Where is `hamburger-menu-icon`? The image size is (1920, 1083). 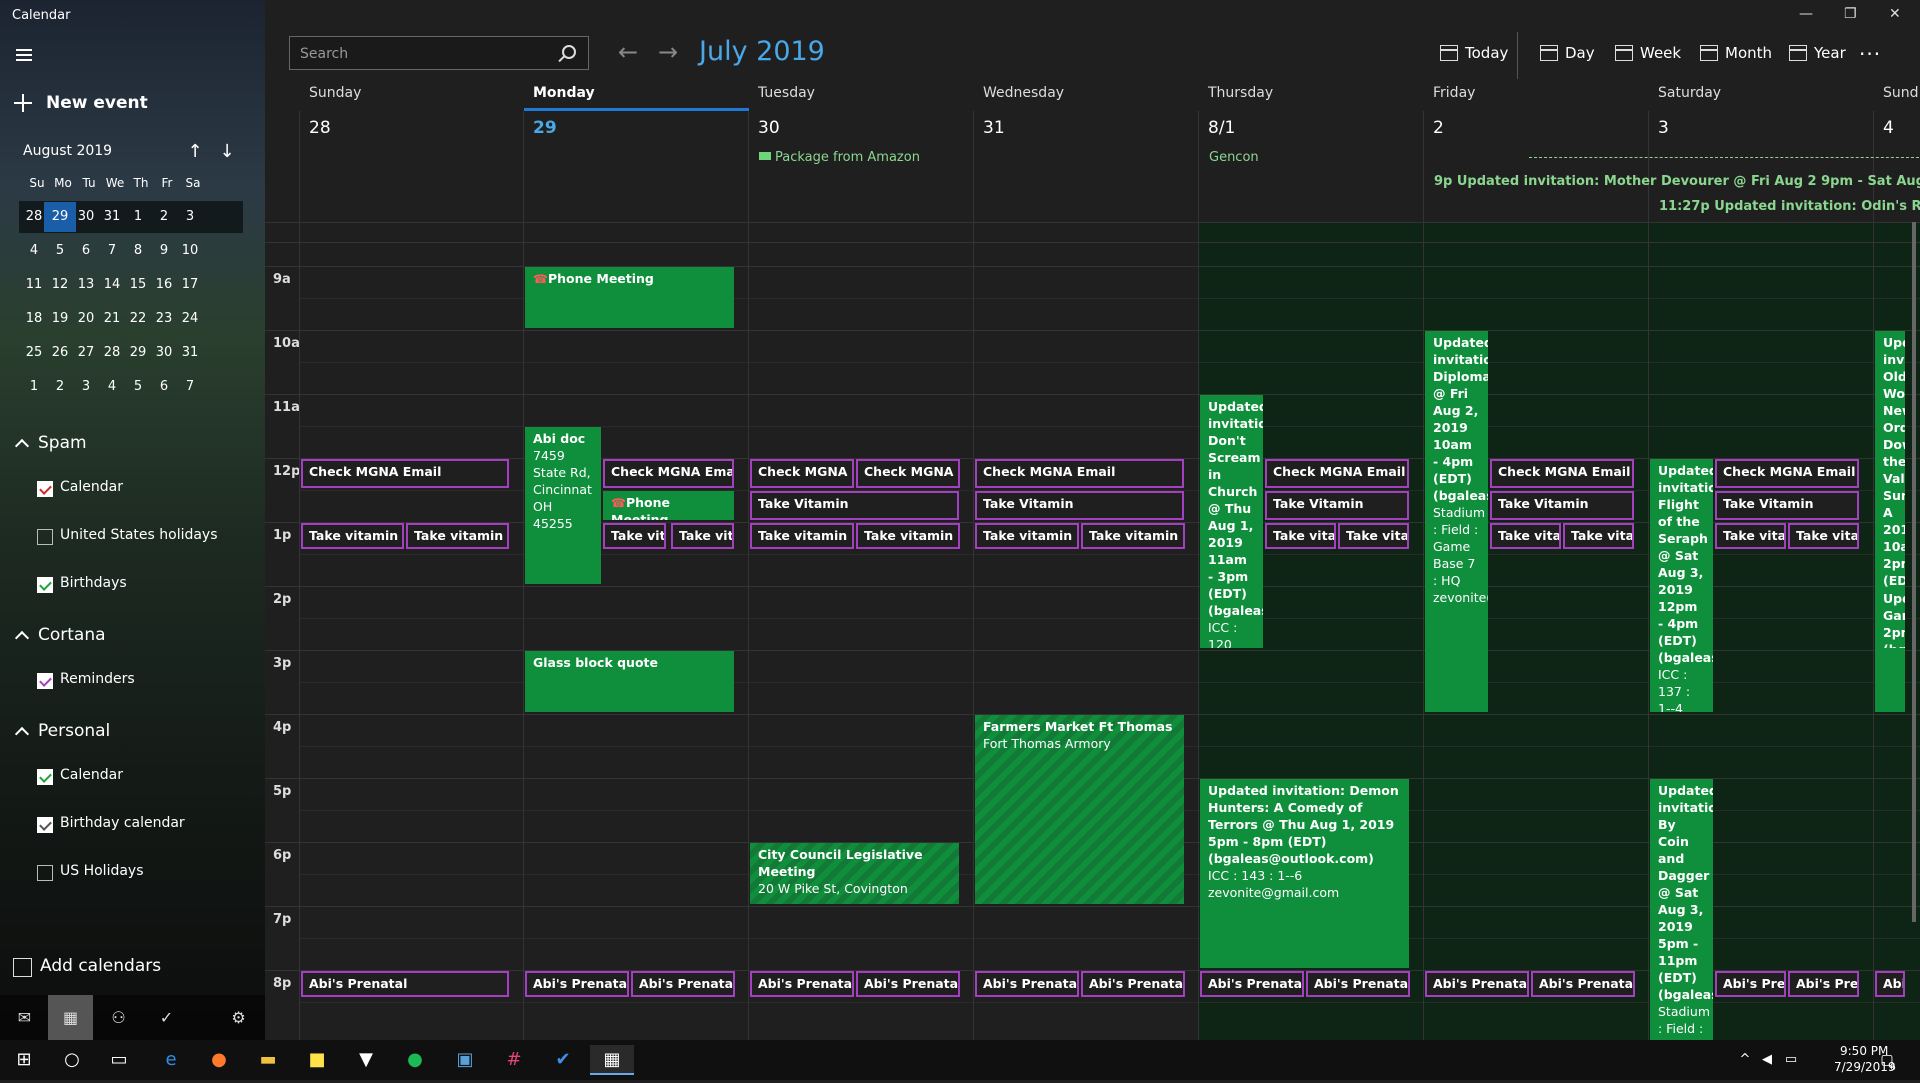
hamburger-menu-icon is located at coordinates (24, 55).